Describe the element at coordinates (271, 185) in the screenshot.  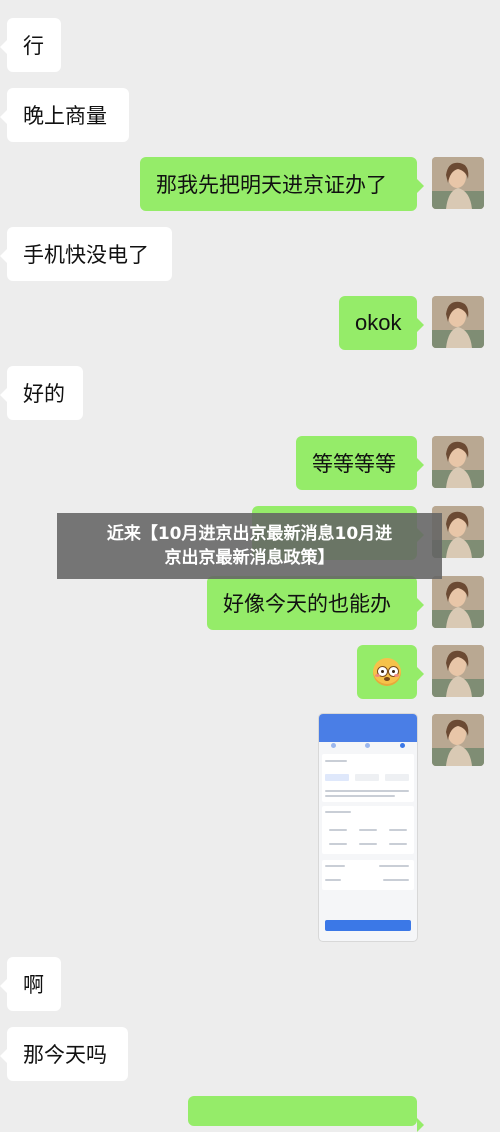
I see `message-text: 那我先把明天进京证办了` at that location.